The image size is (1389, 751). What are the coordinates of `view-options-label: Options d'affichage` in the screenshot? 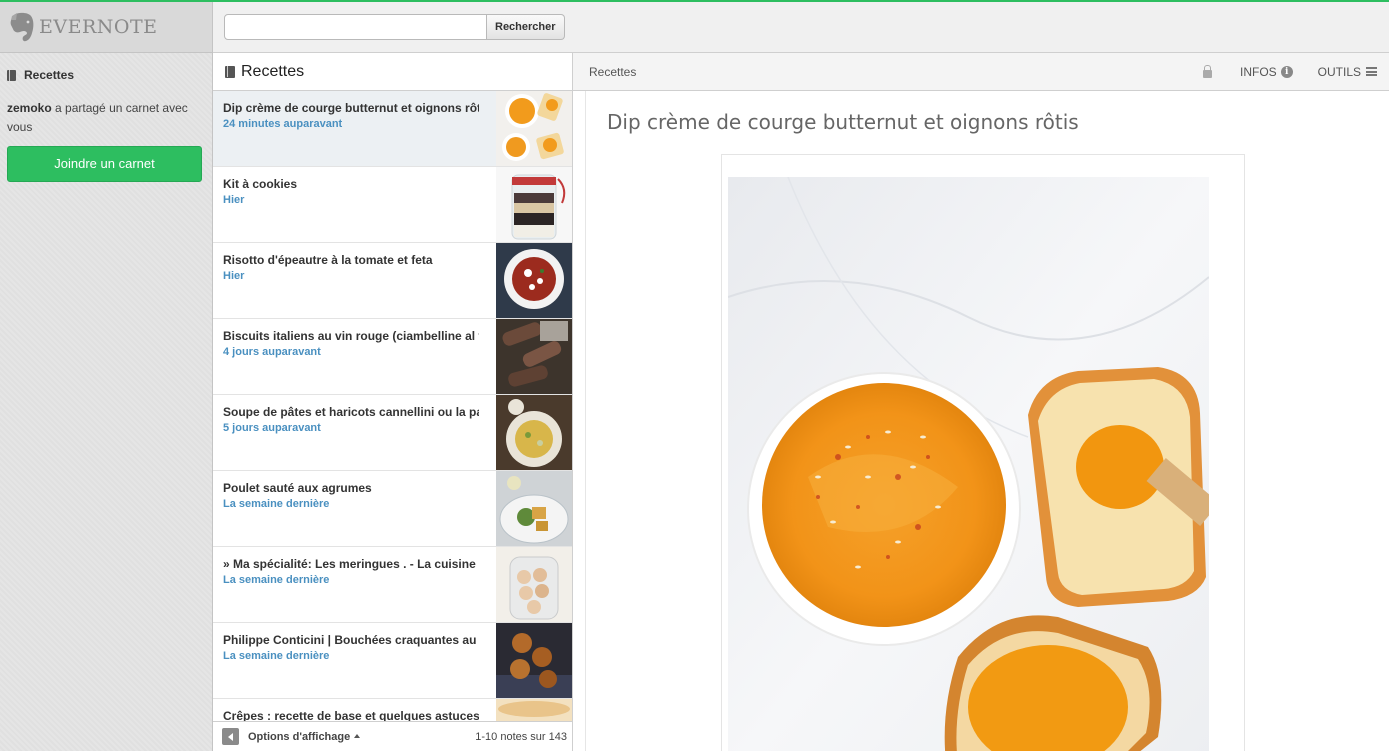 It's located at (299, 736).